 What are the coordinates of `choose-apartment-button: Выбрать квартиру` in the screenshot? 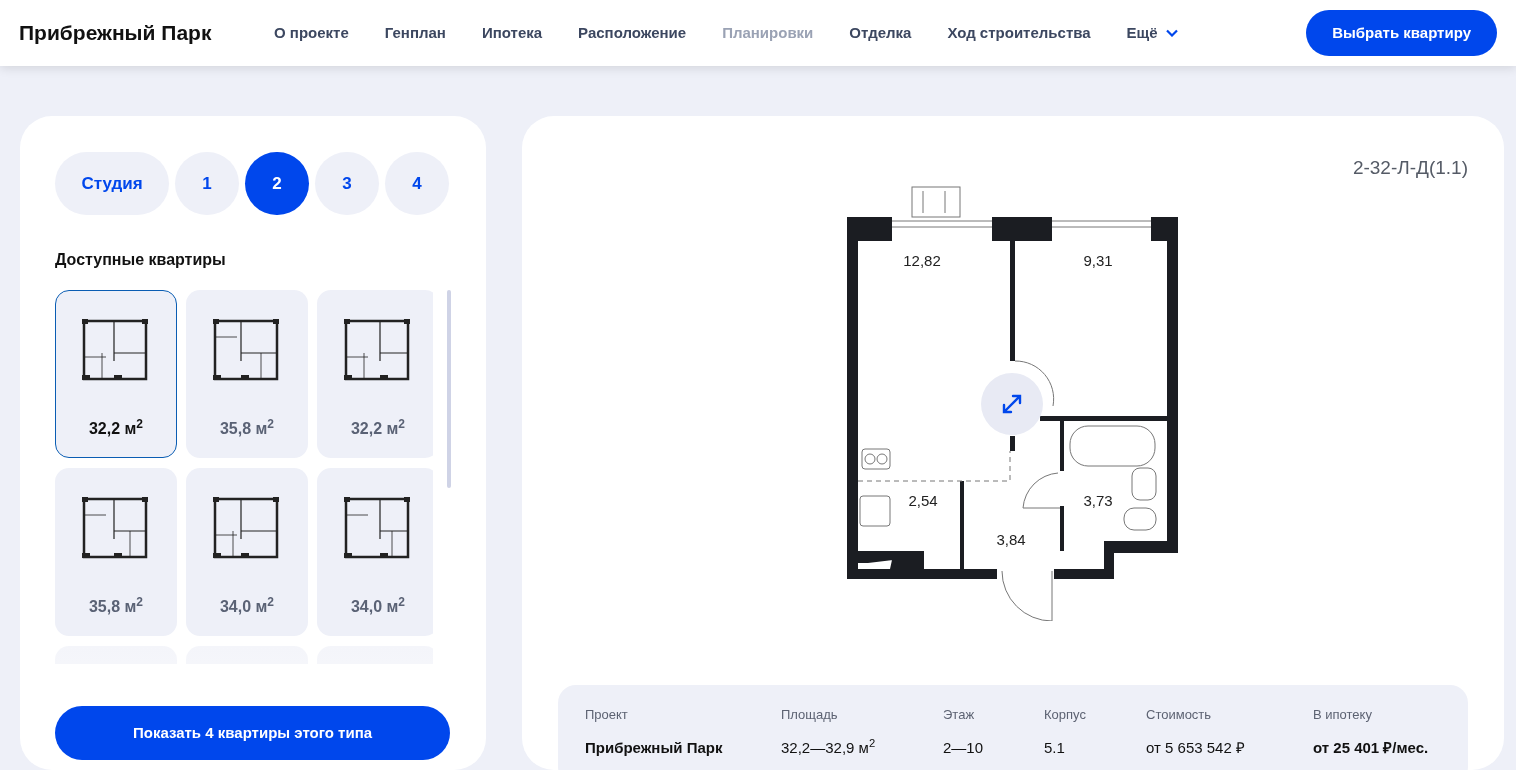 It's located at (1401, 33).